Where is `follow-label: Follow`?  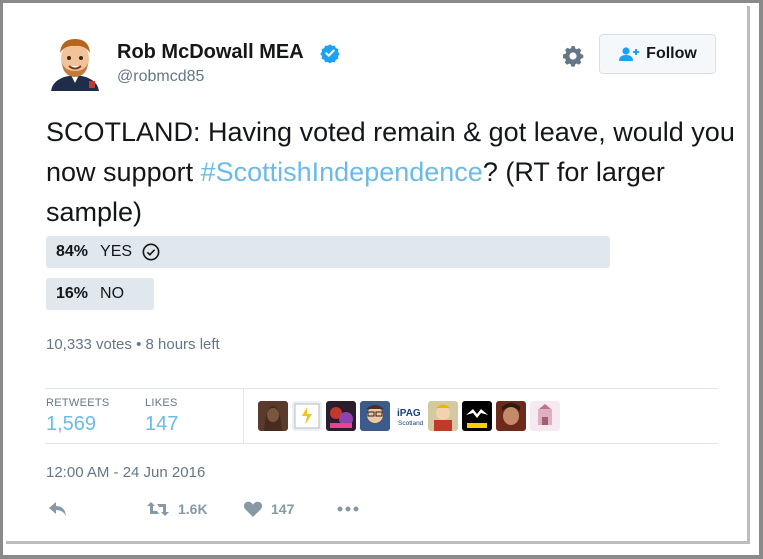
follow-label: Follow is located at coordinates (671, 53).